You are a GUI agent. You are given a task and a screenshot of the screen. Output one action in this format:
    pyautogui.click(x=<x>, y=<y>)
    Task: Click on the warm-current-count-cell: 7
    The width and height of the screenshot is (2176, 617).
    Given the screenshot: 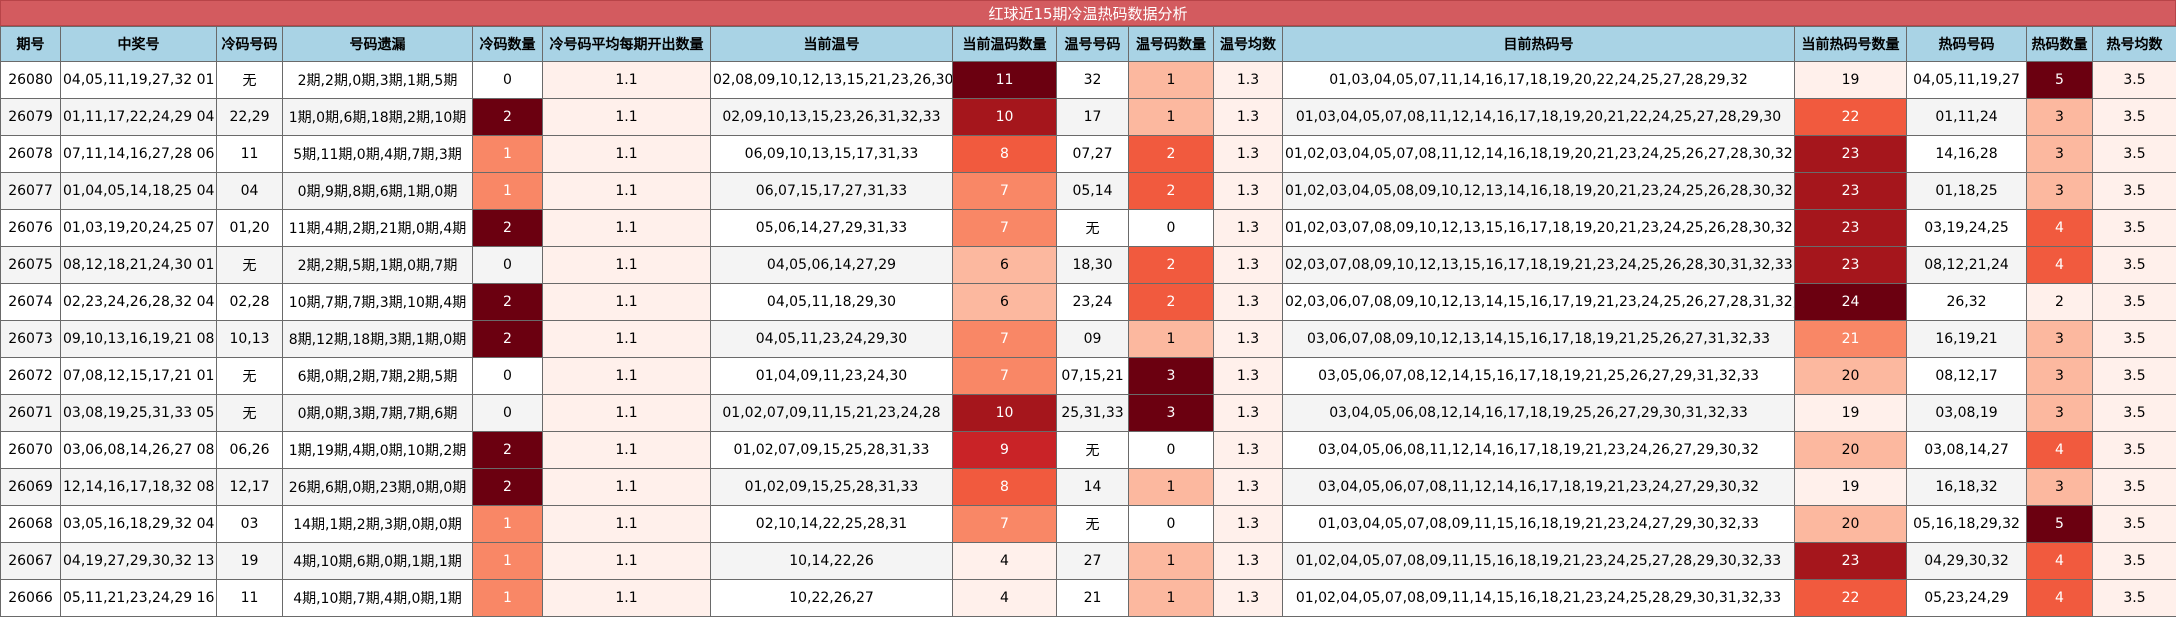 What is the action you would take?
    pyautogui.click(x=1004, y=376)
    